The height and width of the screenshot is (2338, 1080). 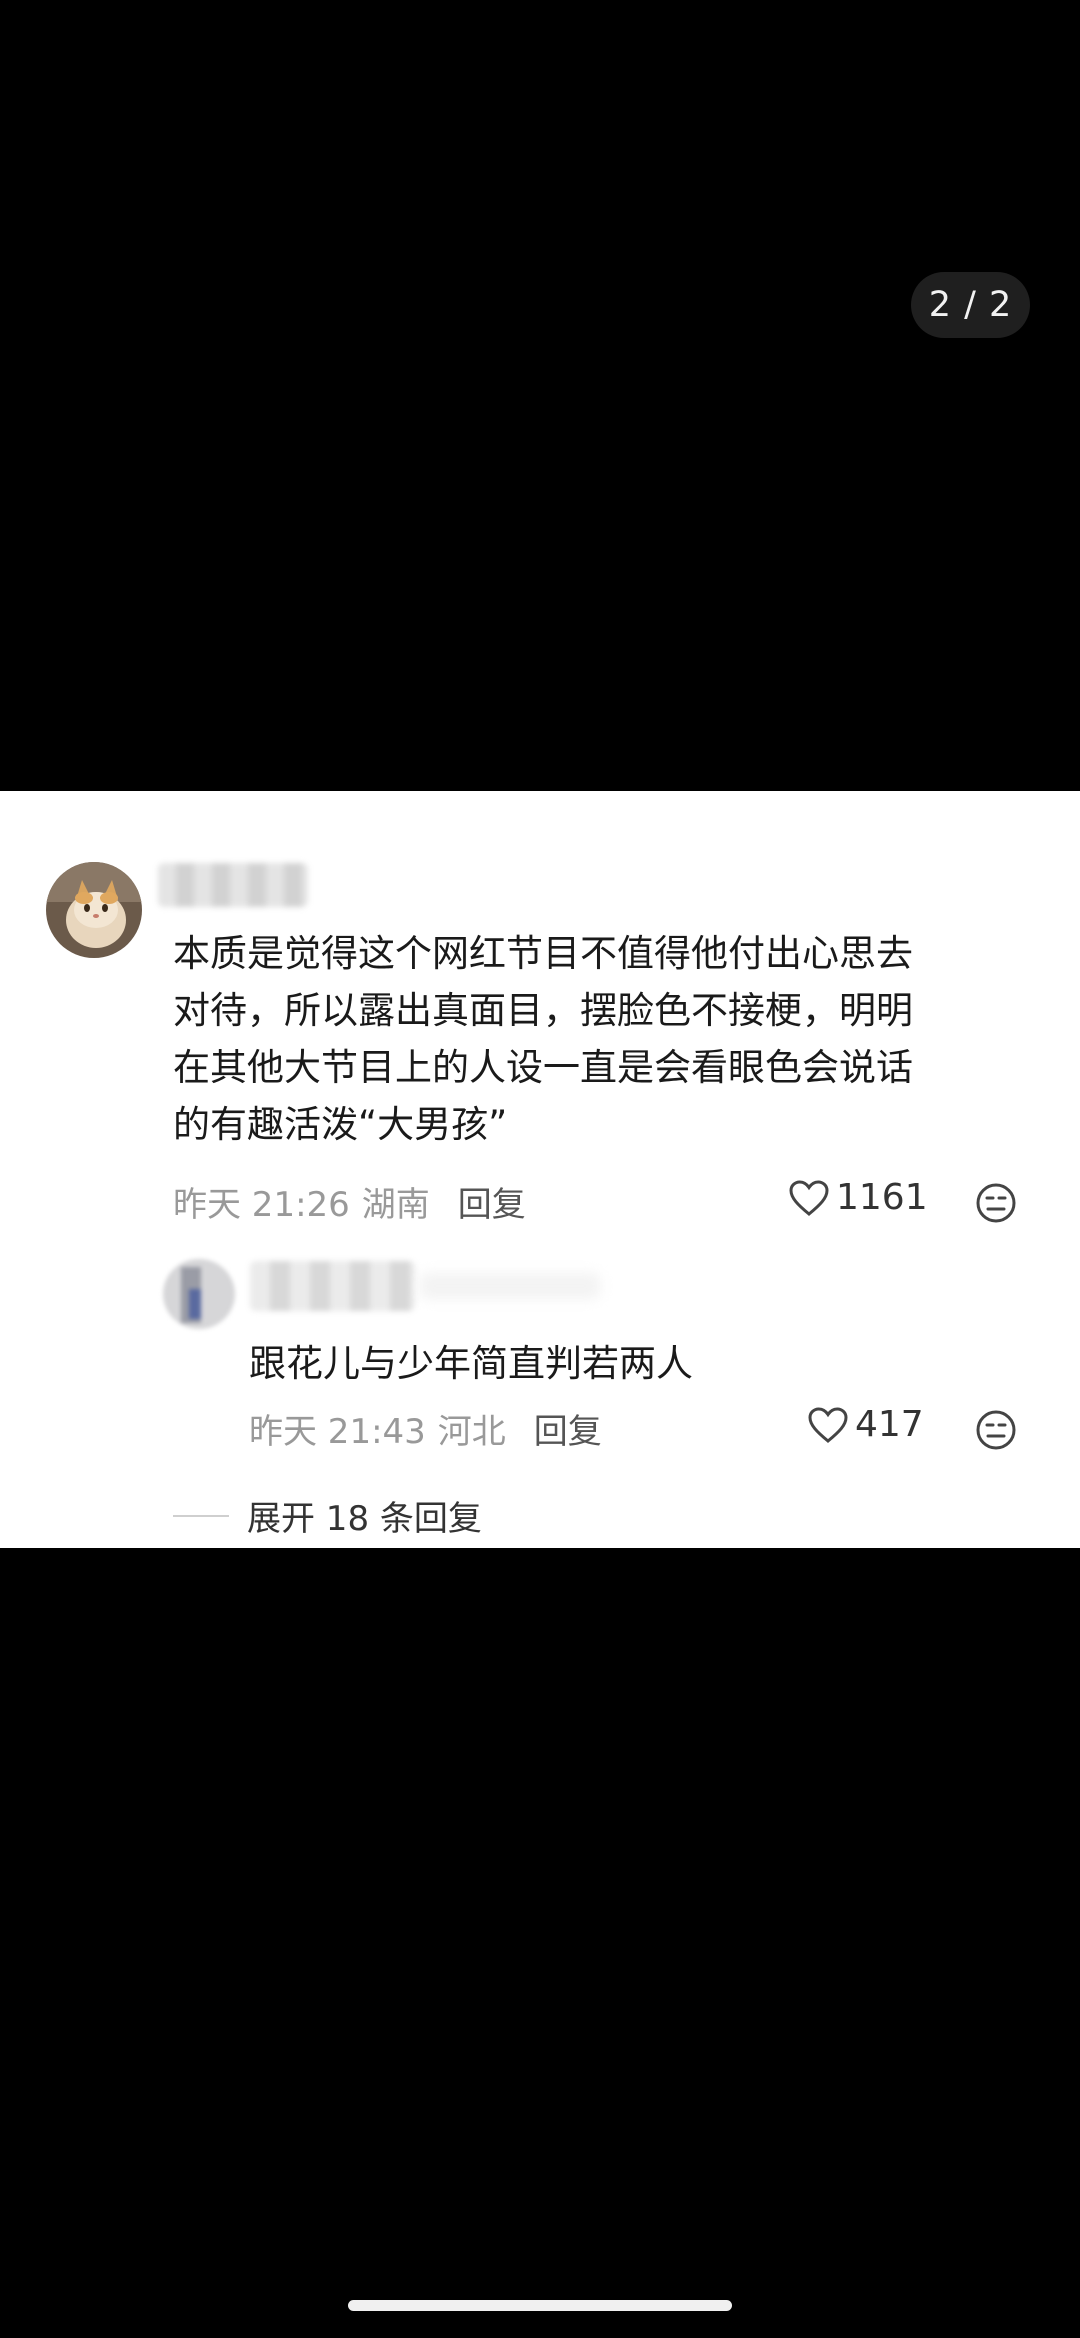 What do you see at coordinates (340, 1124) in the screenshot?
I see `comment-line: 的有趣活泼“大男孩”` at bounding box center [340, 1124].